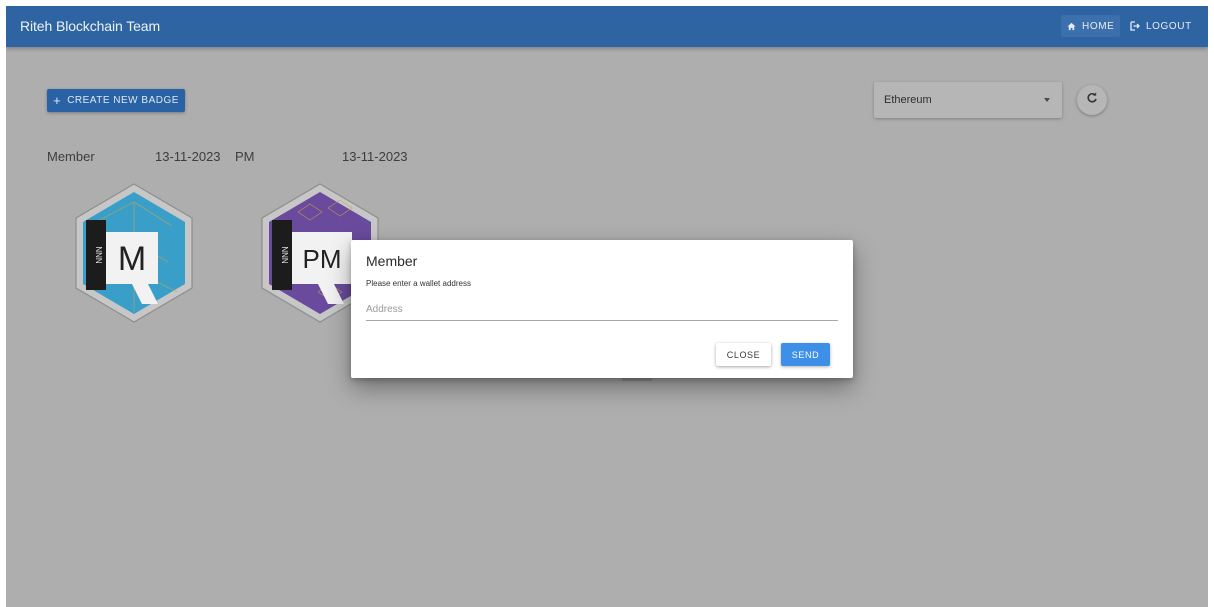 The height and width of the screenshot is (607, 1214). I want to click on badge-letters: M, so click(132, 259).